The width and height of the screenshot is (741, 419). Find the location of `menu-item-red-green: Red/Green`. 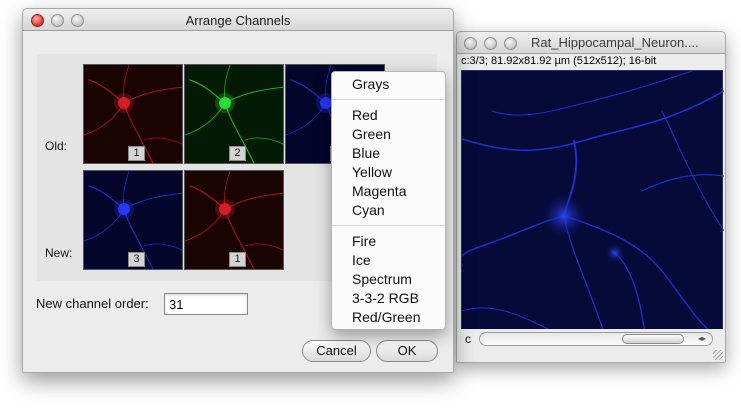

menu-item-red-green: Red/Green is located at coordinates (388, 317).